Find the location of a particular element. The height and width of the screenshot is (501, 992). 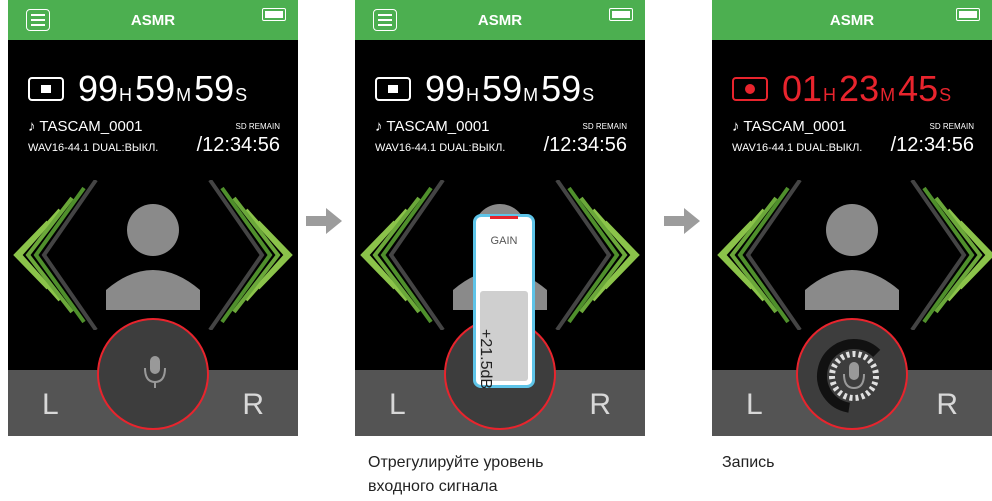

caption-record: Запись is located at coordinates (748, 462).